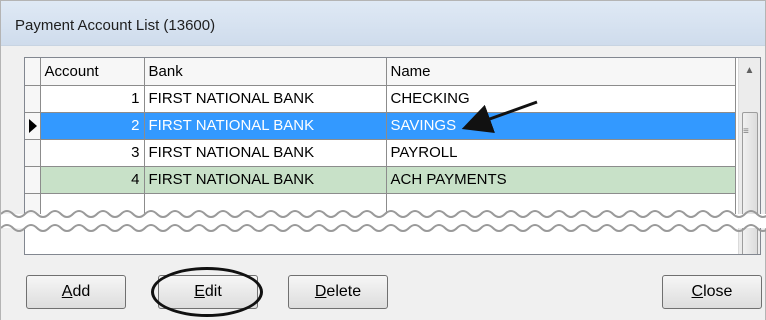  I want to click on add-button: Add, so click(76, 292).